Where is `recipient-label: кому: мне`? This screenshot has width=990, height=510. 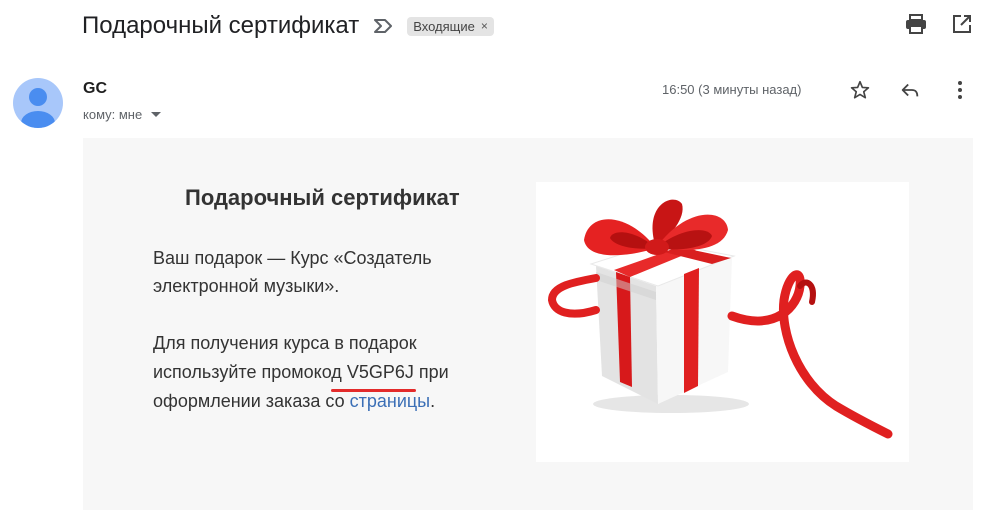 recipient-label: кому: мне is located at coordinates (113, 114).